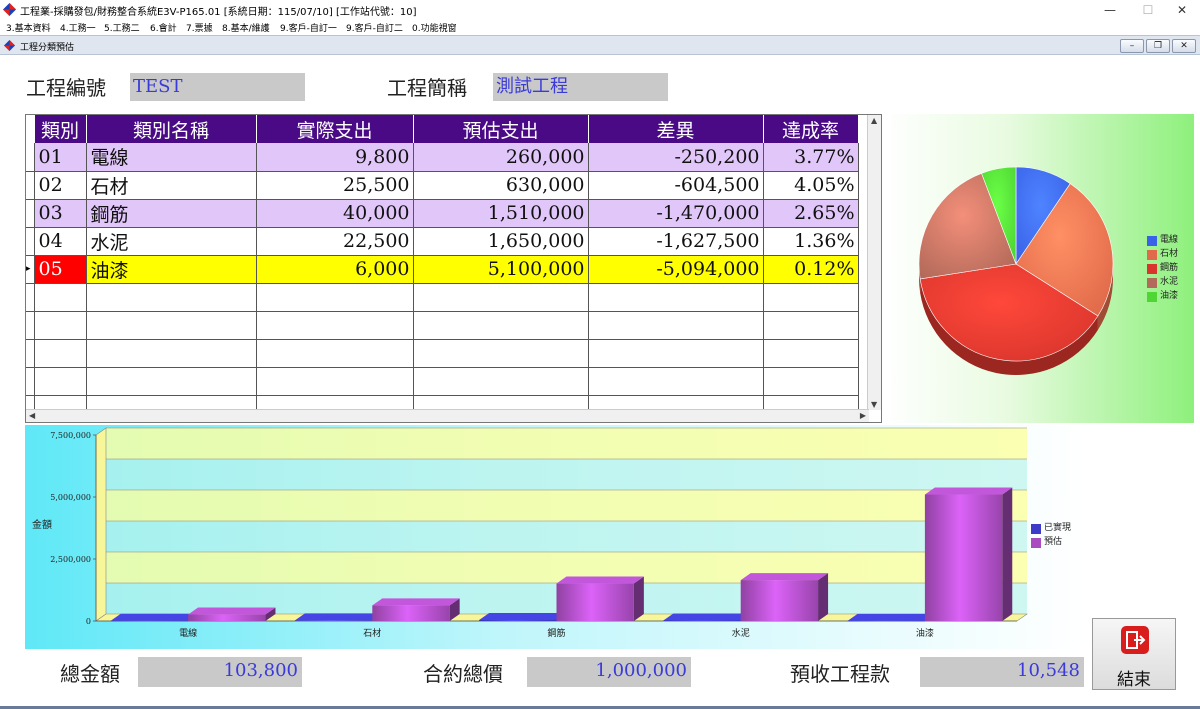 The width and height of the screenshot is (1200, 709). What do you see at coordinates (1158, 46) in the screenshot?
I see `child-restore-button: ❐` at bounding box center [1158, 46].